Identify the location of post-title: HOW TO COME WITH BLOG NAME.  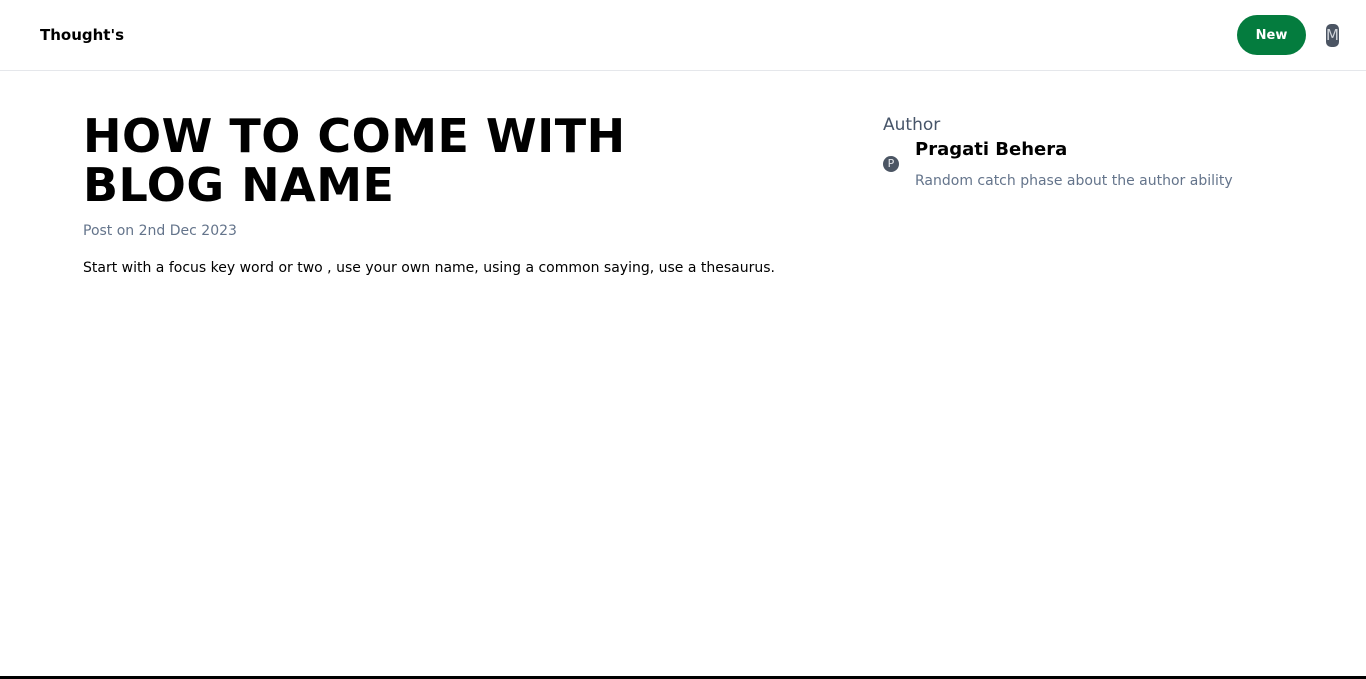
(354, 160).